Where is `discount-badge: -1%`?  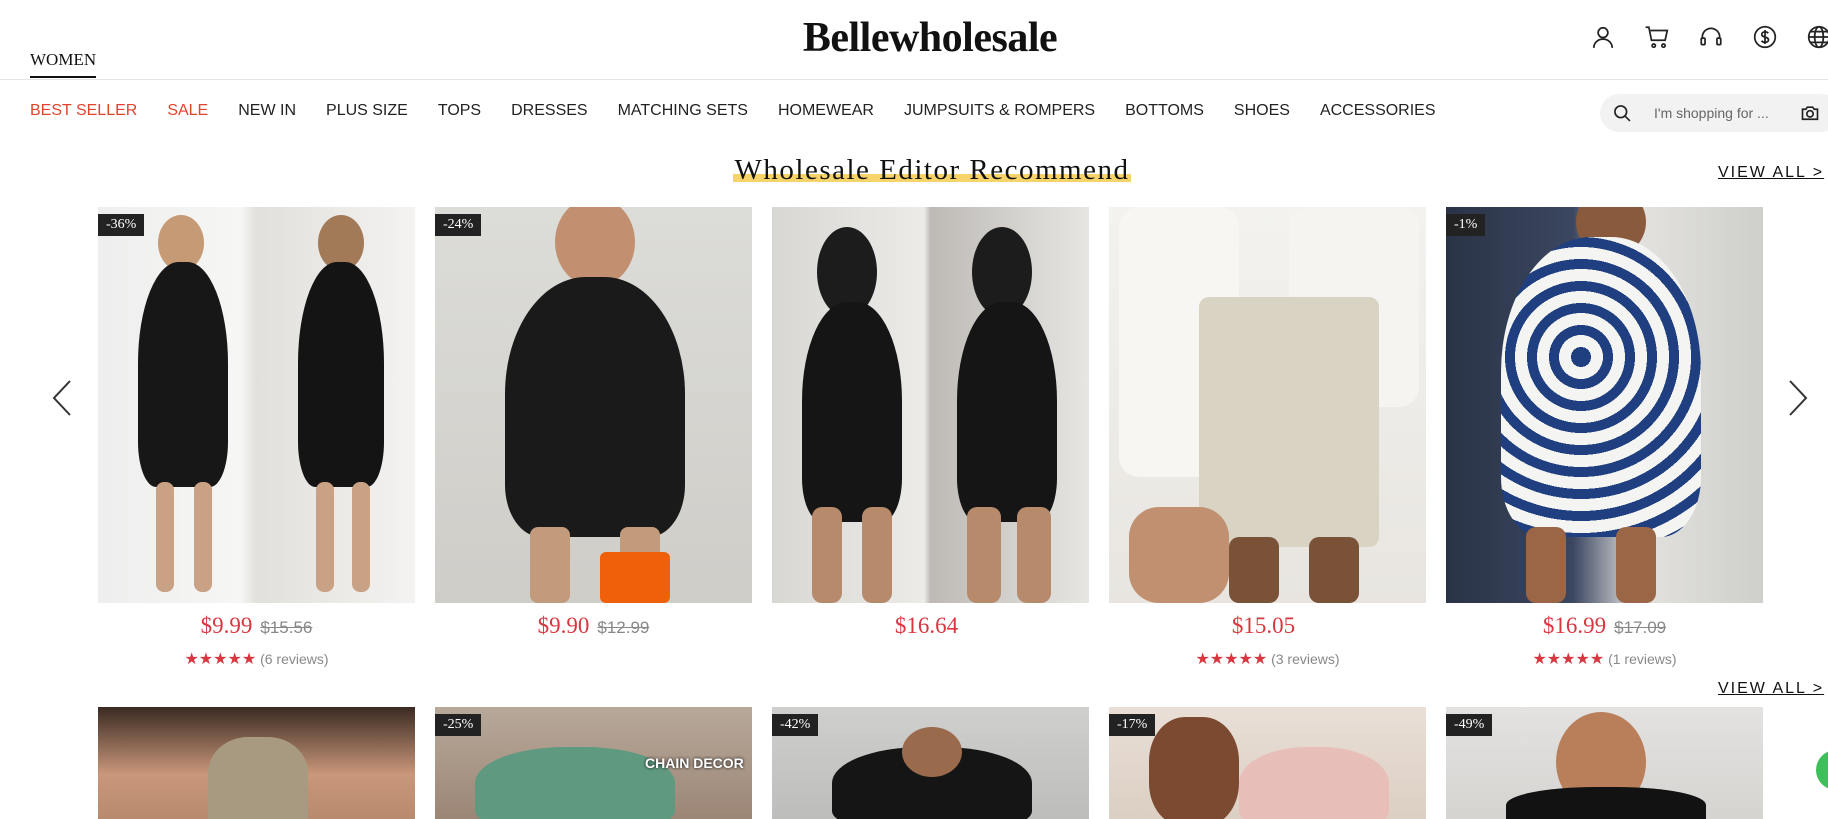
discount-badge: -1% is located at coordinates (1466, 225).